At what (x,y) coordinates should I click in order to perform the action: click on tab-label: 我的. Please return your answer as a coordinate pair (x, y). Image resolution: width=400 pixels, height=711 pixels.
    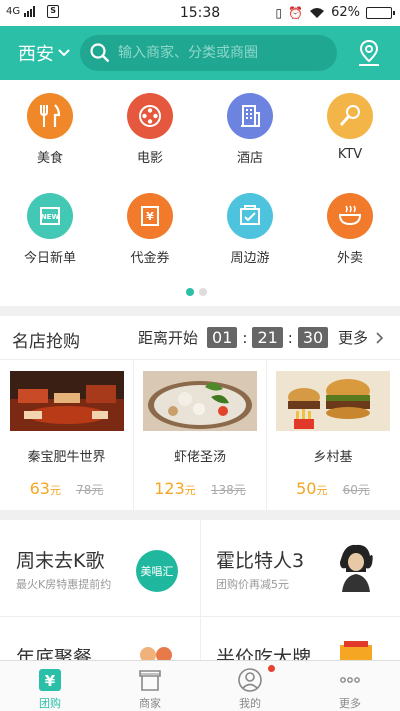
    Looking at the image, I should click on (250, 703).